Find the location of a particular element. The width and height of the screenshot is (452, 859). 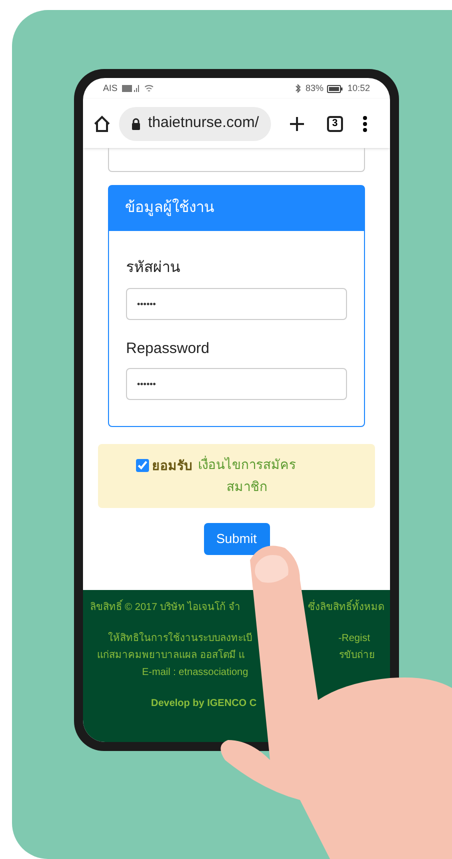

address-bar: thaietnurse.com/ is located at coordinates (195, 123).